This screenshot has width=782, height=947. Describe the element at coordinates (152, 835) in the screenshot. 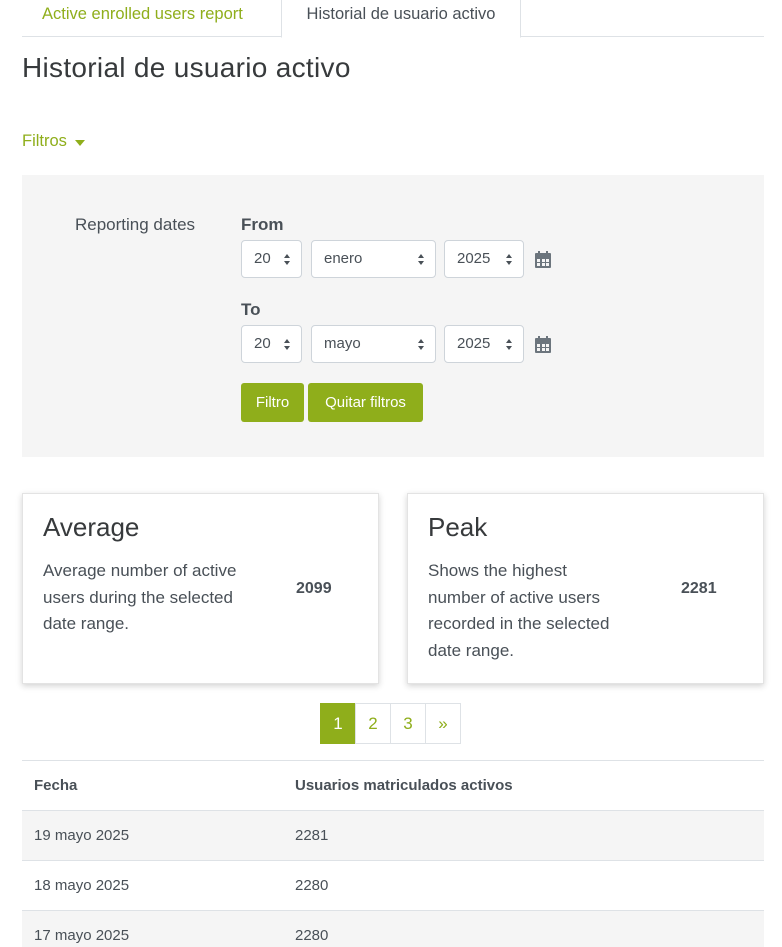

I see `row-date: 19 mayo 2025` at that location.